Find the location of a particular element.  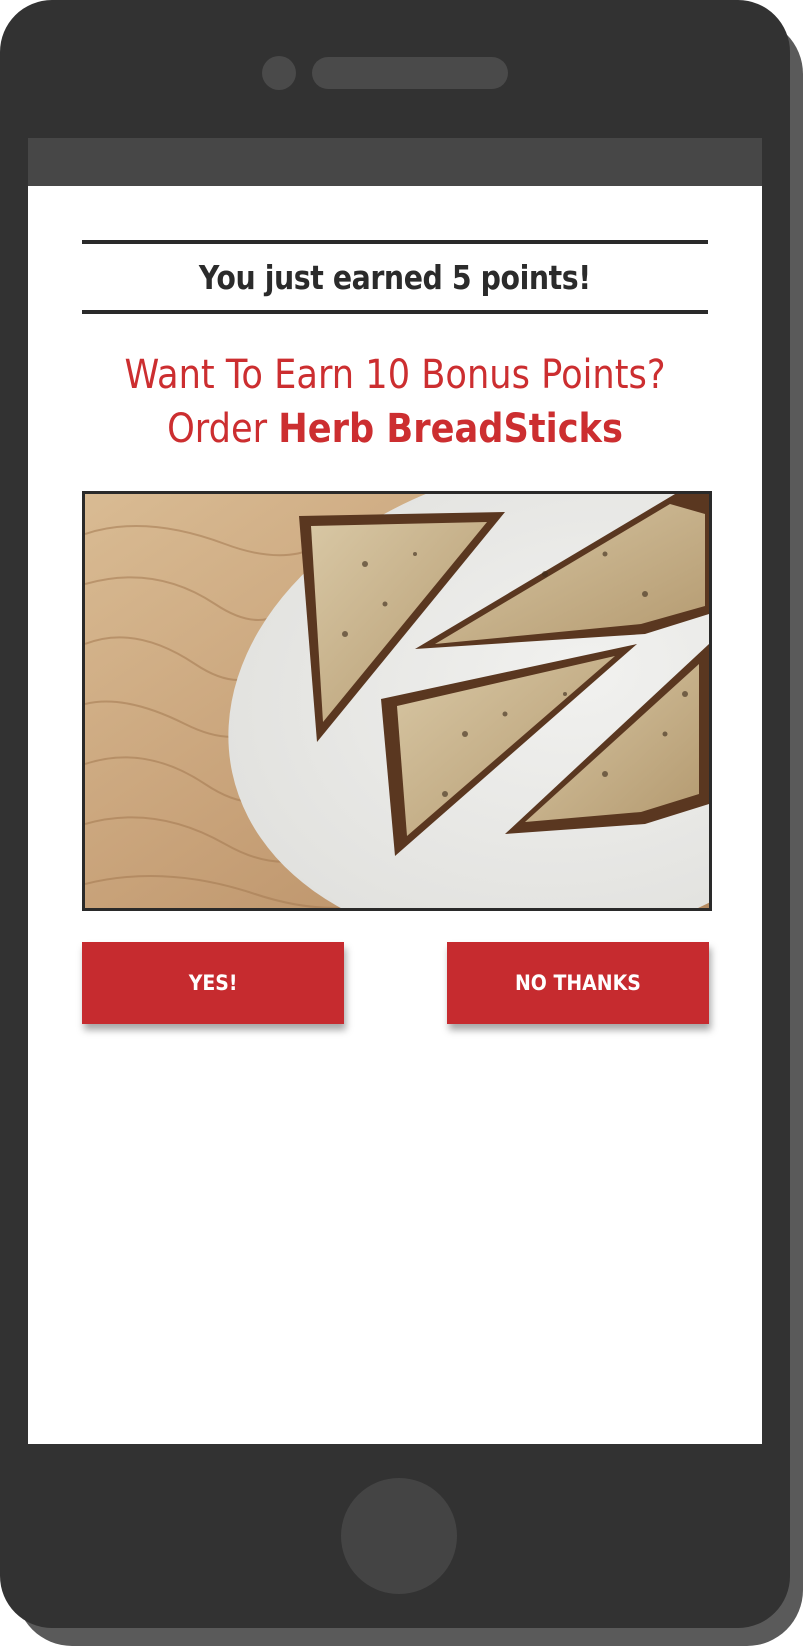

points-banner: You just earned 5 points! is located at coordinates (395, 277).